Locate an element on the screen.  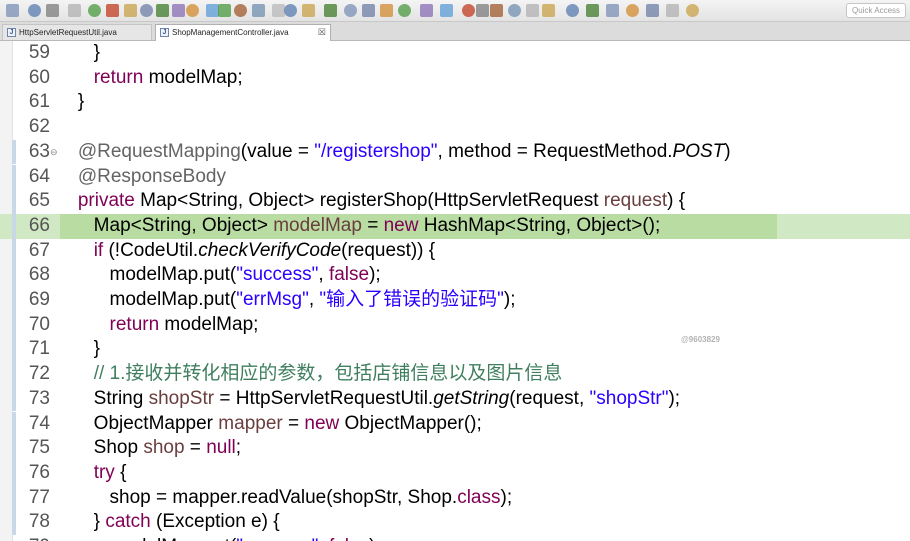
close-tab-icon: ☒ is located at coordinates (322, 32).